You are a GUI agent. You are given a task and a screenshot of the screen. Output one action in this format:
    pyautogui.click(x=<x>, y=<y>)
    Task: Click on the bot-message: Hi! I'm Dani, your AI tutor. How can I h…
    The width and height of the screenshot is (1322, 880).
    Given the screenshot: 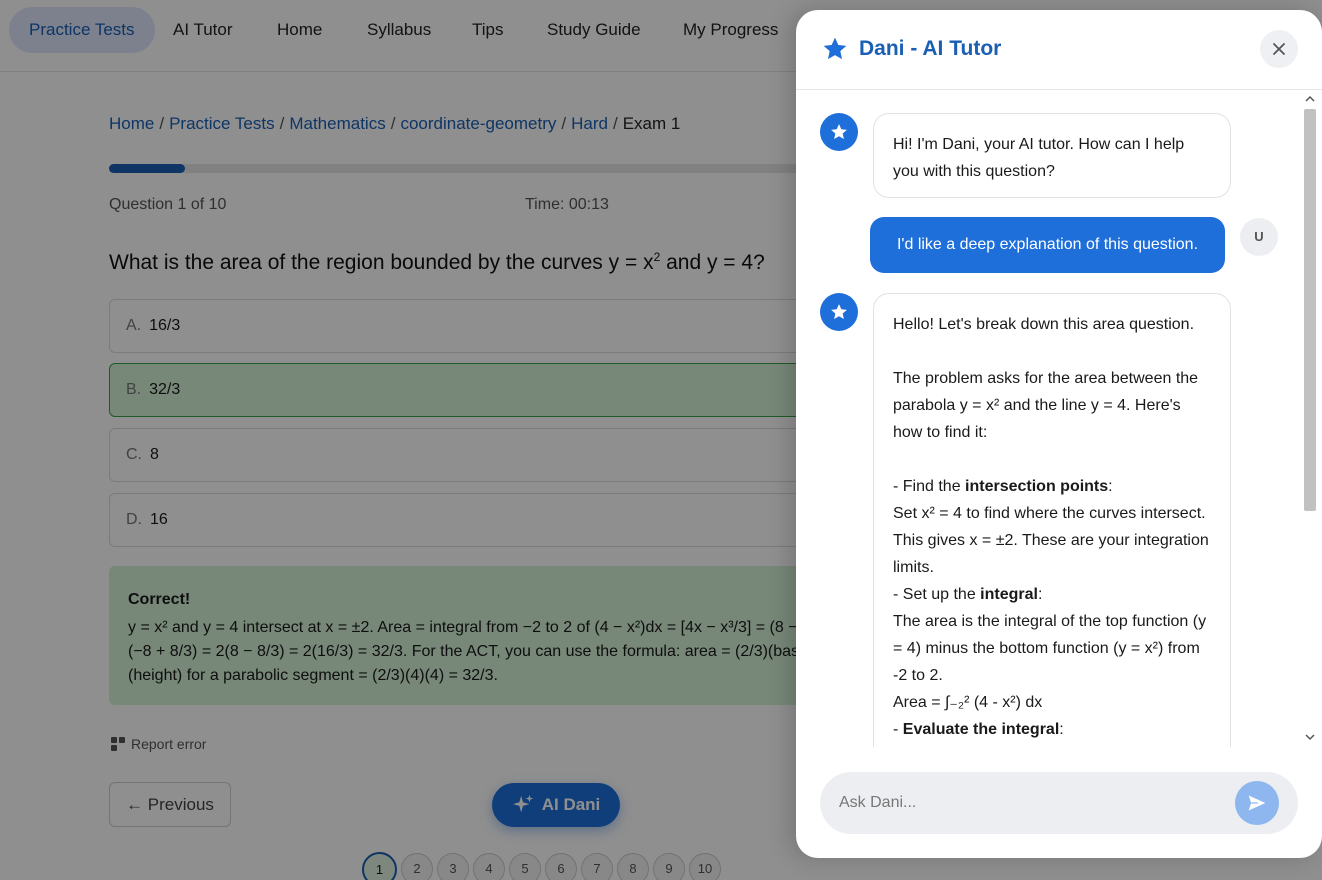 What is the action you would take?
    pyautogui.click(x=1052, y=155)
    